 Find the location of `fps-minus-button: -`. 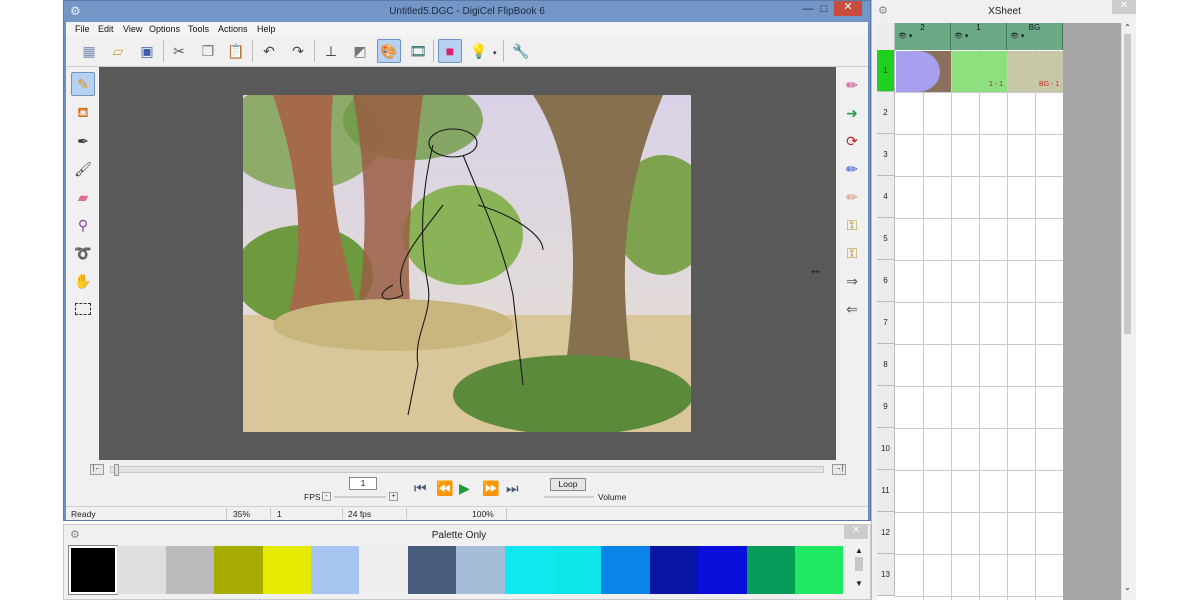

fps-minus-button: - is located at coordinates (326, 496).